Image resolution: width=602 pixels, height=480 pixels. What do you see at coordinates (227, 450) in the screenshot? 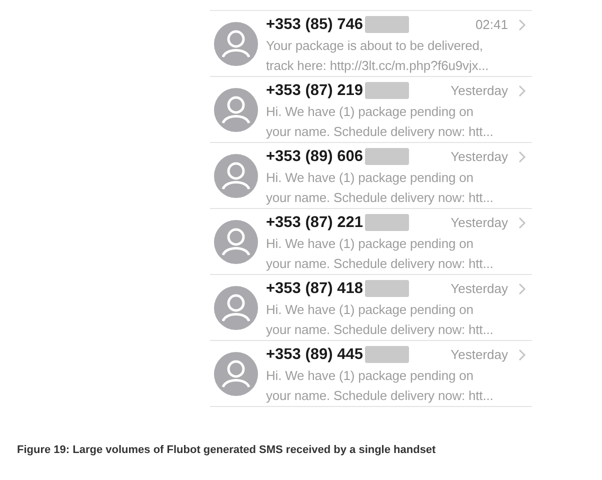
I see `figure-caption: Figure 19: Large volumes of Flubot generated SMS received by a single handset` at bounding box center [227, 450].